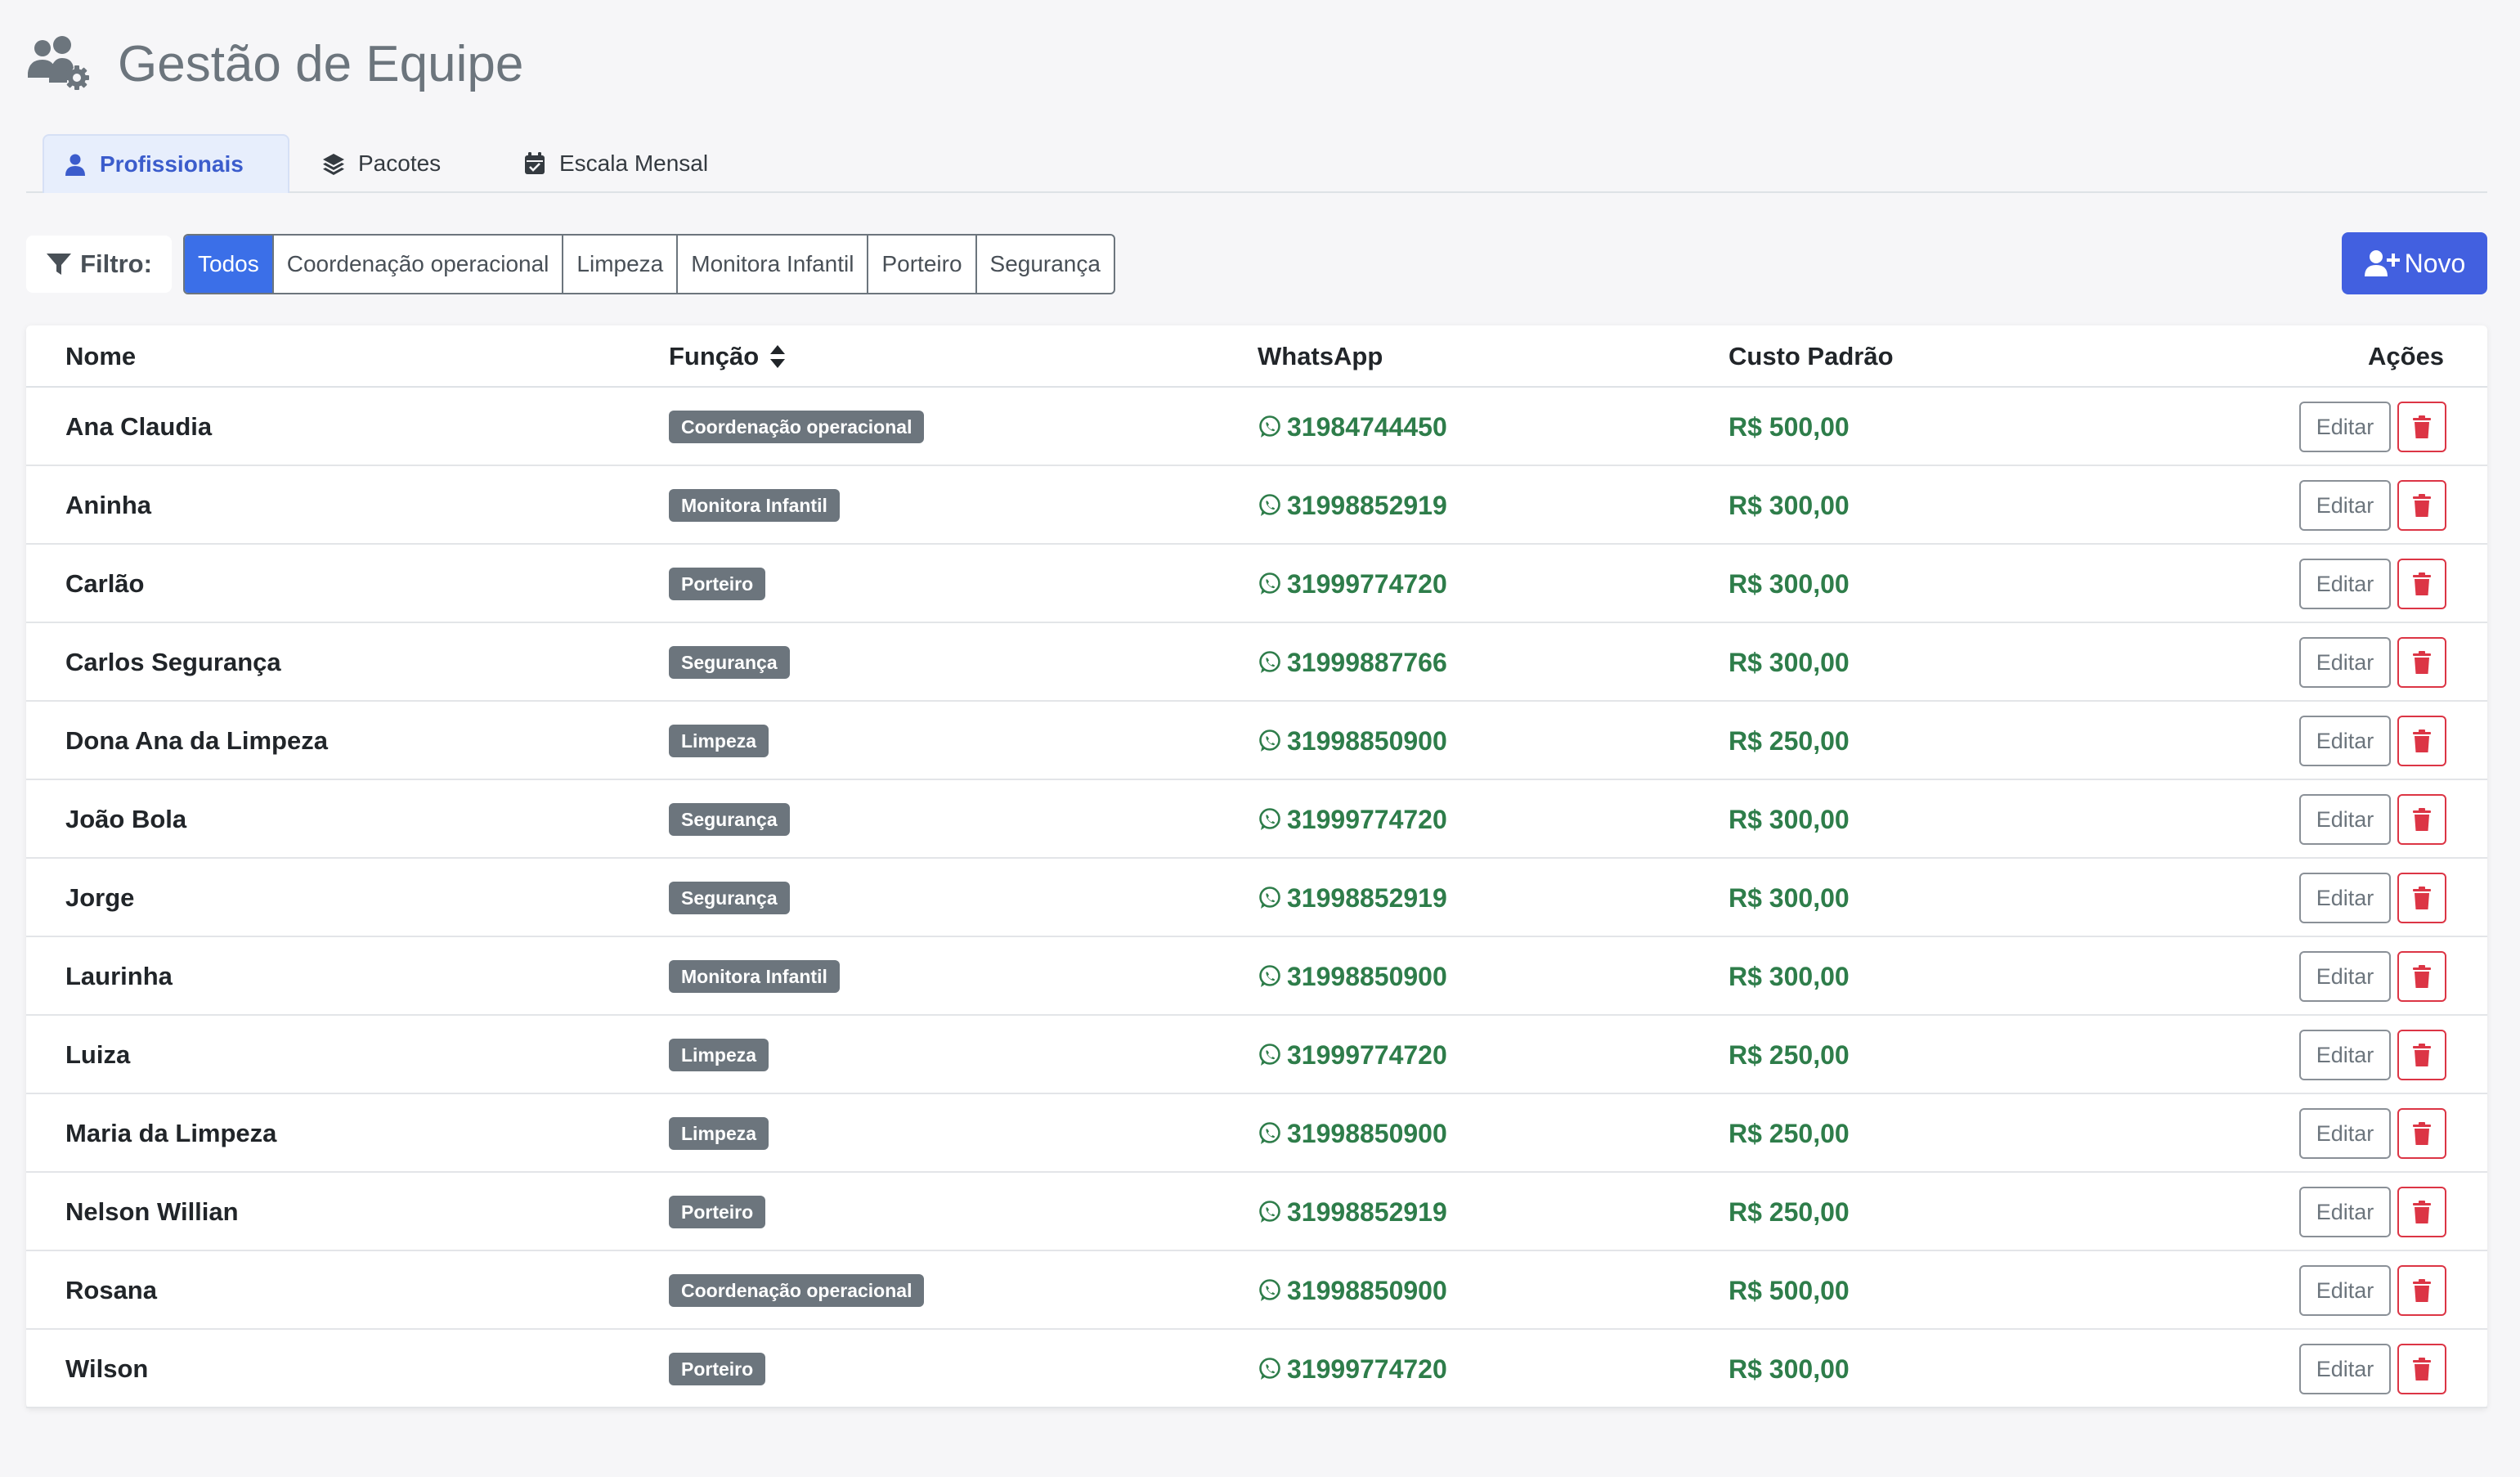  I want to click on professional-name: Jorge, so click(100, 898).